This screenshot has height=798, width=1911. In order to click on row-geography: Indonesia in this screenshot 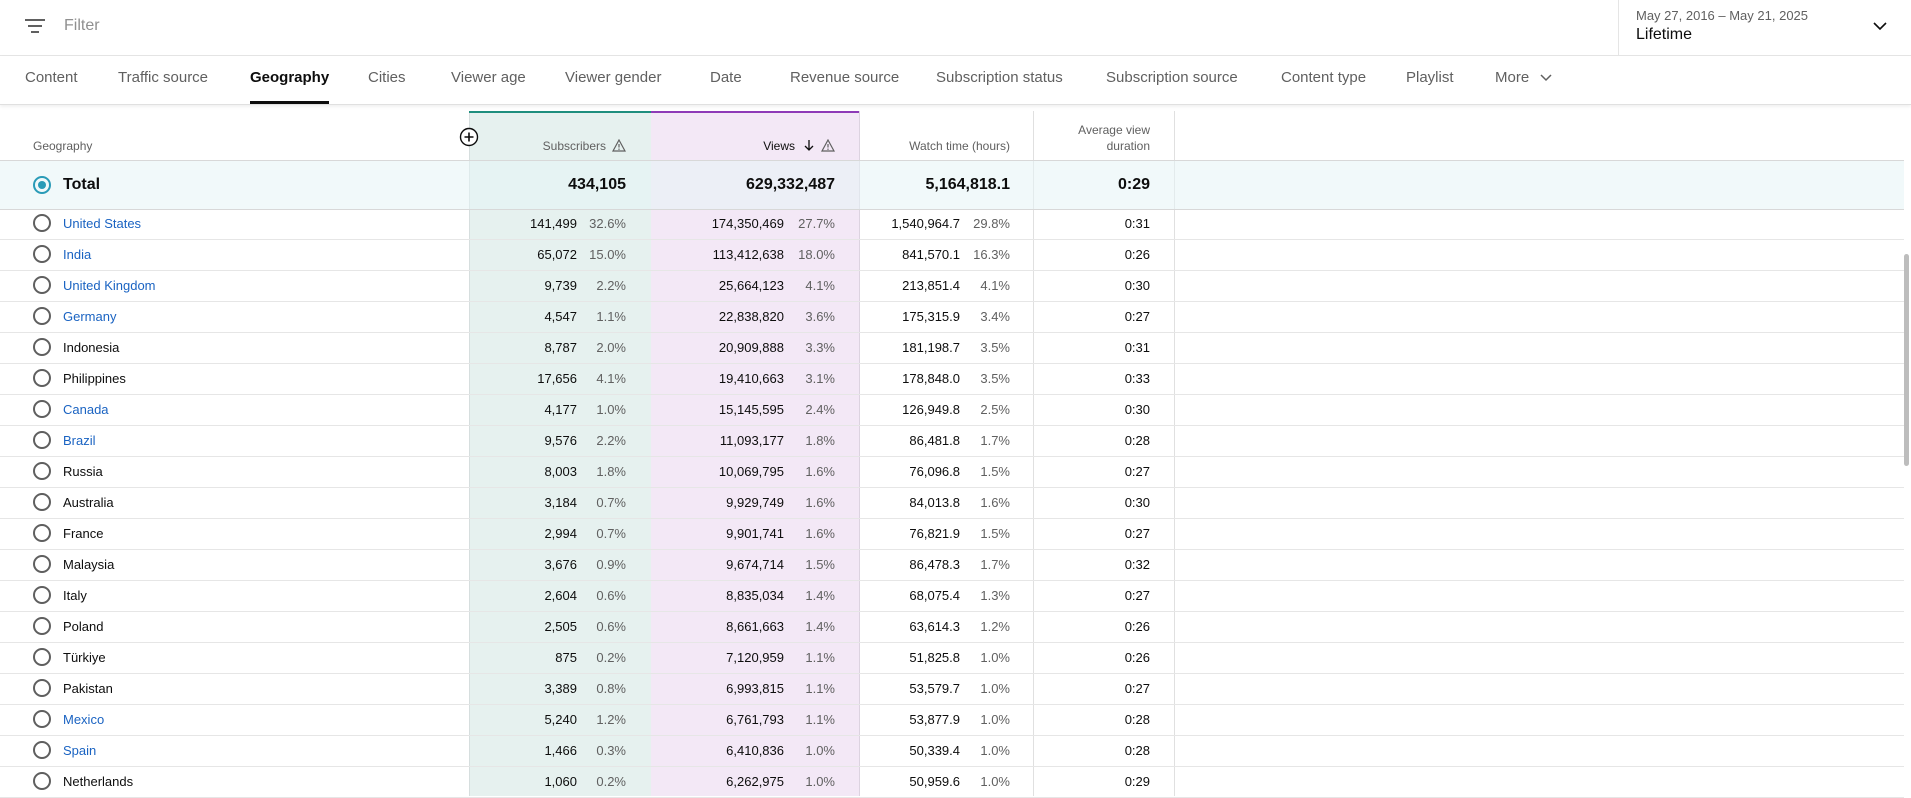, I will do `click(91, 347)`.